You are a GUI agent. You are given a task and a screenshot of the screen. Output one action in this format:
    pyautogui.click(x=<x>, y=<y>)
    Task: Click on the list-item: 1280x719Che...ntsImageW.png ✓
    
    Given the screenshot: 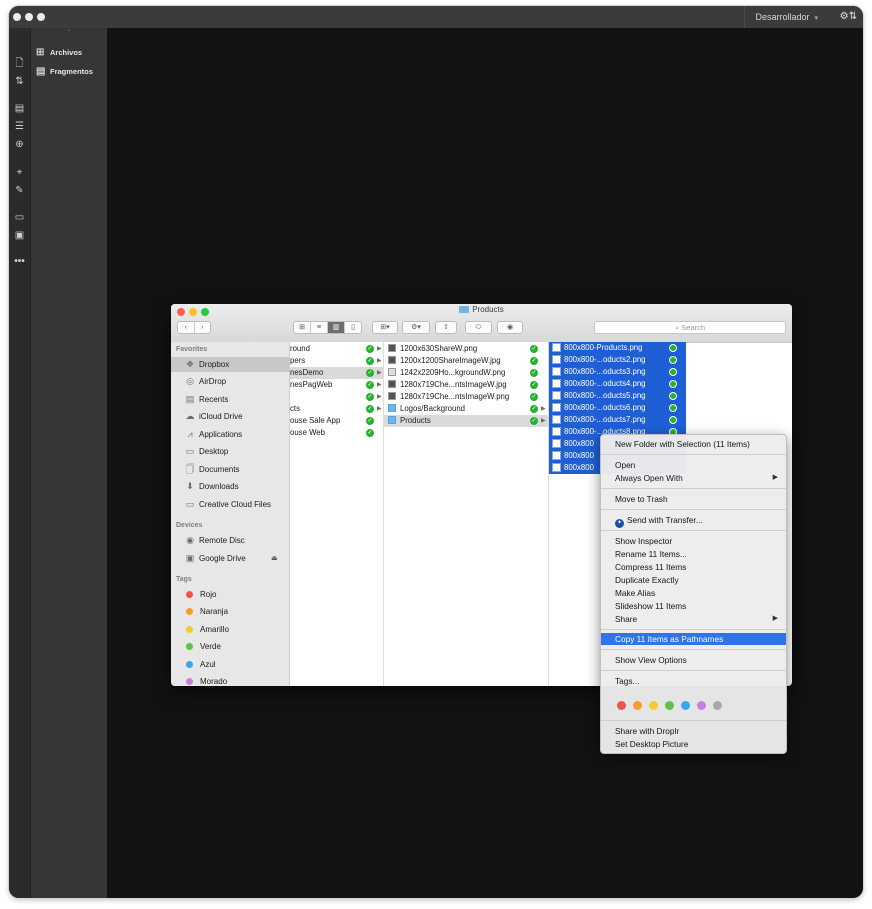 What is the action you would take?
    pyautogui.click(x=466, y=397)
    